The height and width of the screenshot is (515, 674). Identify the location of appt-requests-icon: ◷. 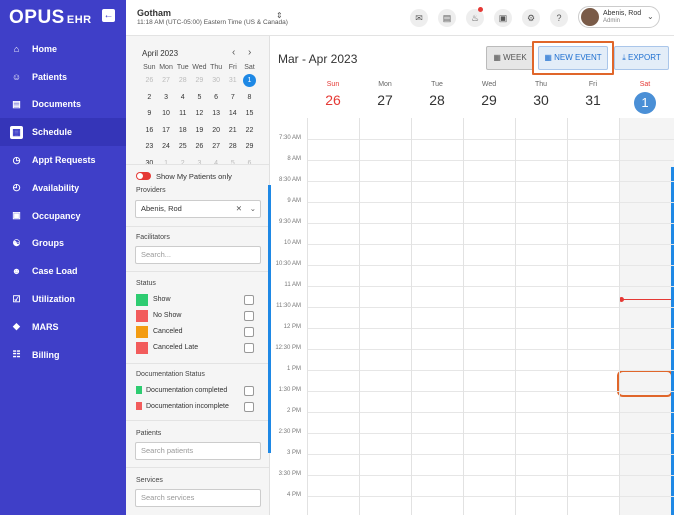
(16, 159).